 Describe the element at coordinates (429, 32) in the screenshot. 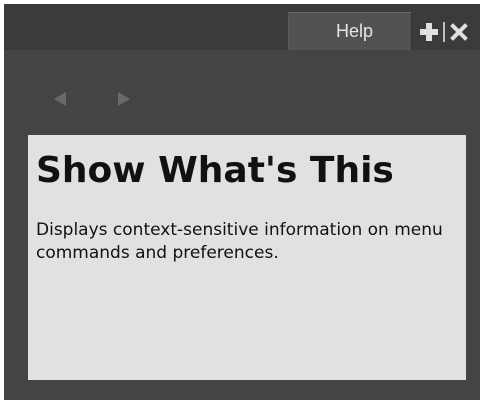

I see `plus-icon` at that location.